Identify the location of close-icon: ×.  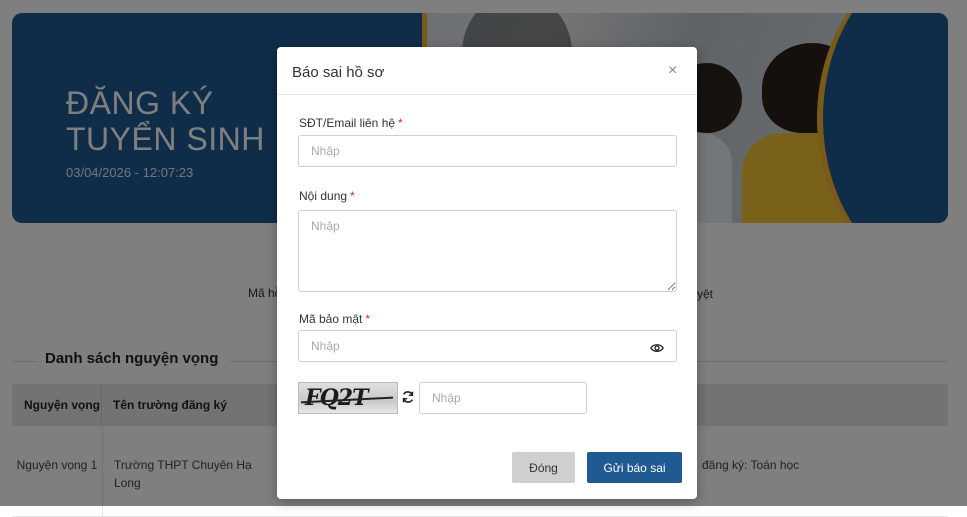
(672, 71).